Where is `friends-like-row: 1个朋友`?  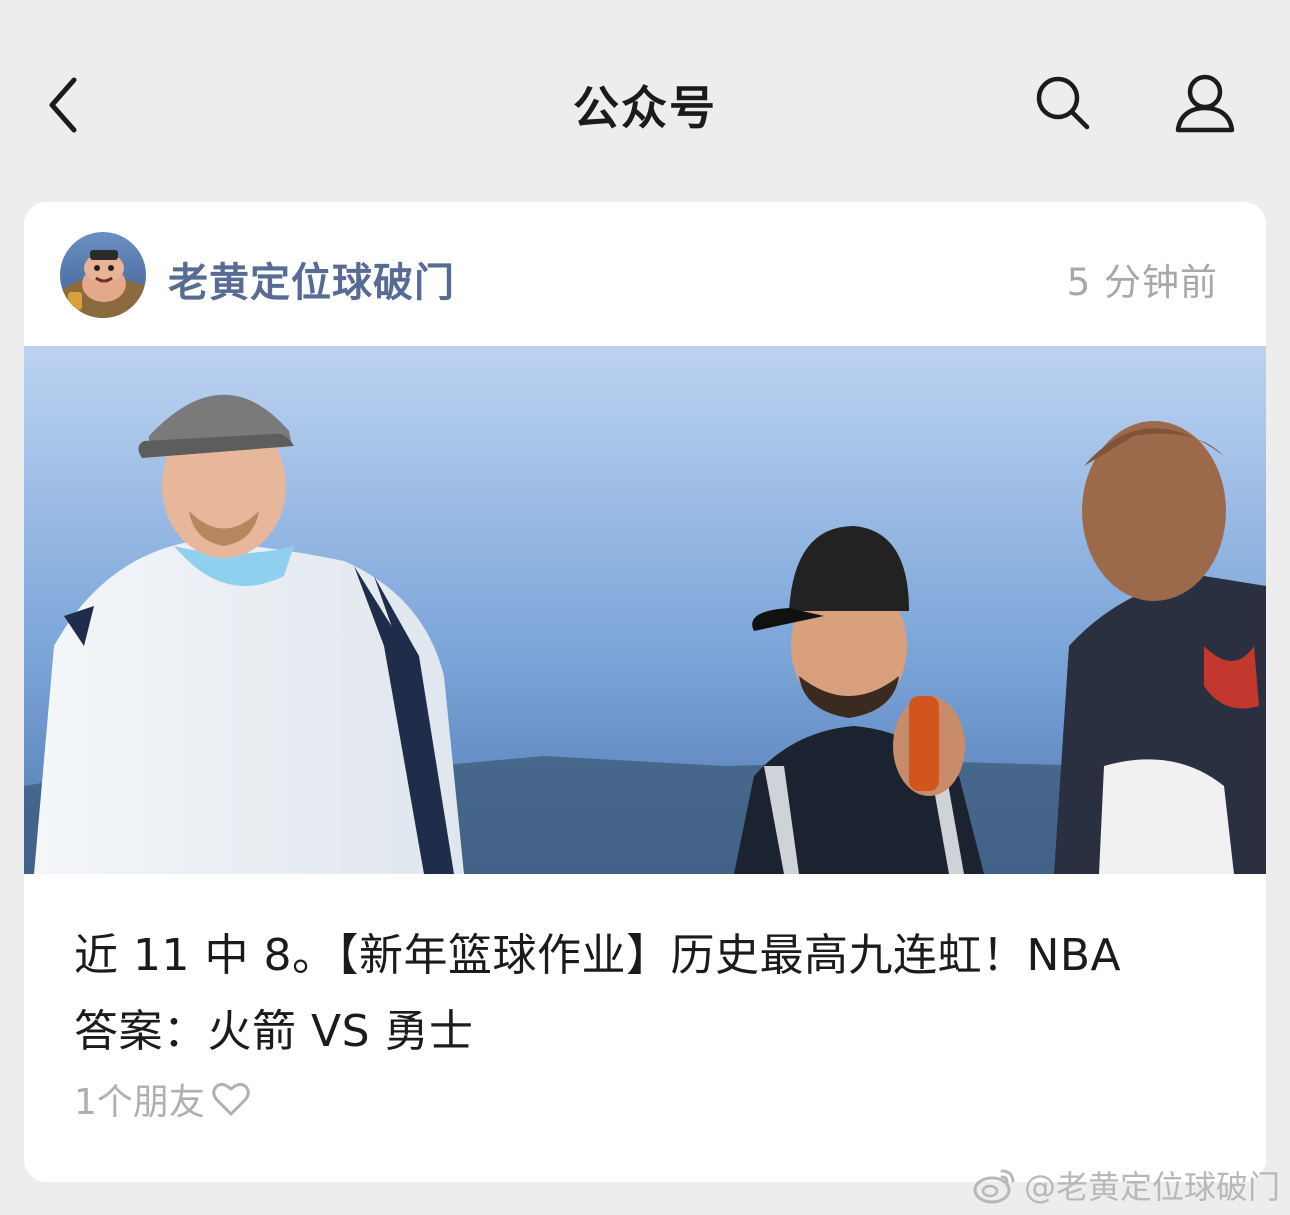 friends-like-row: 1个朋友 is located at coordinates (162, 1099).